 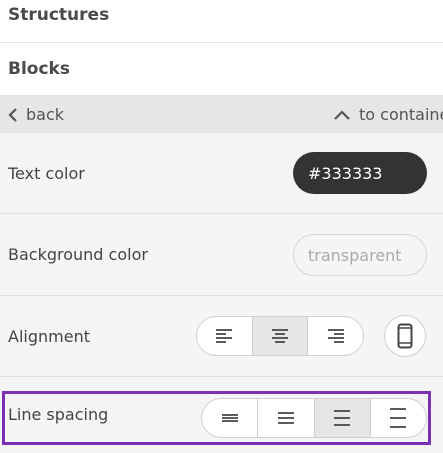 I want to click on back-label: back, so click(x=45, y=114).